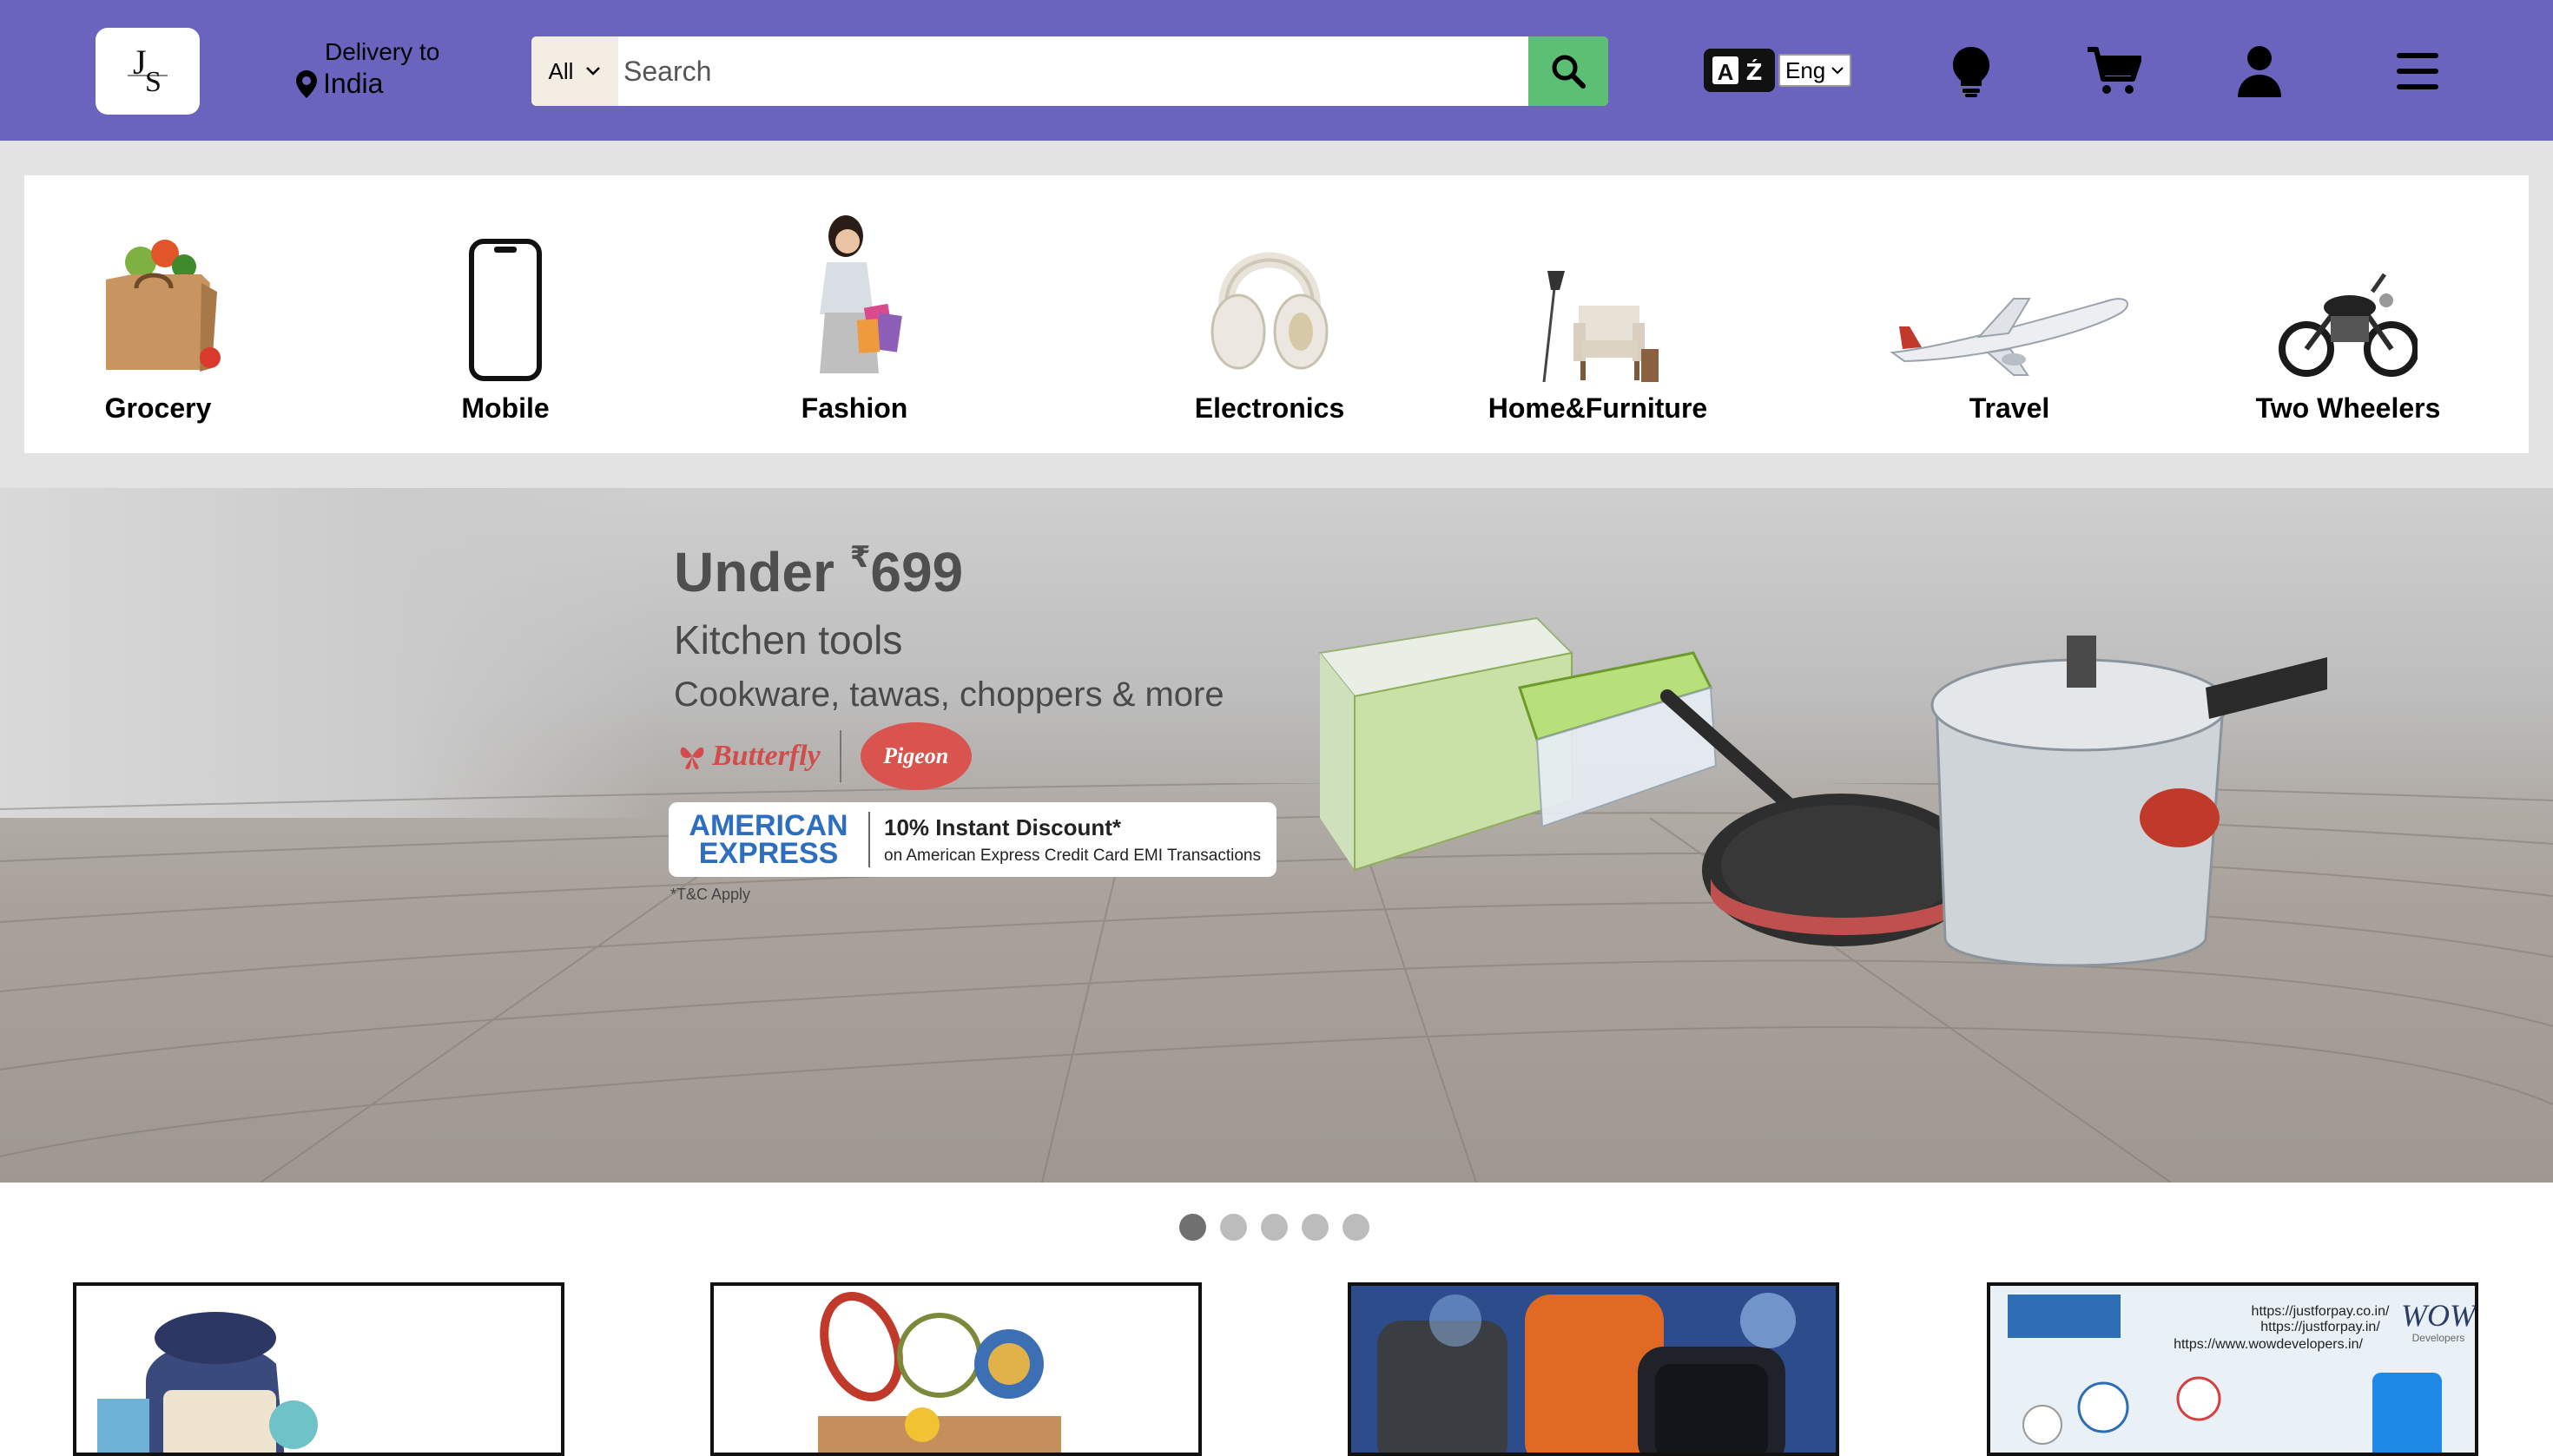 The height and width of the screenshot is (1456, 2553). Describe the element at coordinates (158, 408) in the screenshot. I see `category-label: Grocery` at that location.